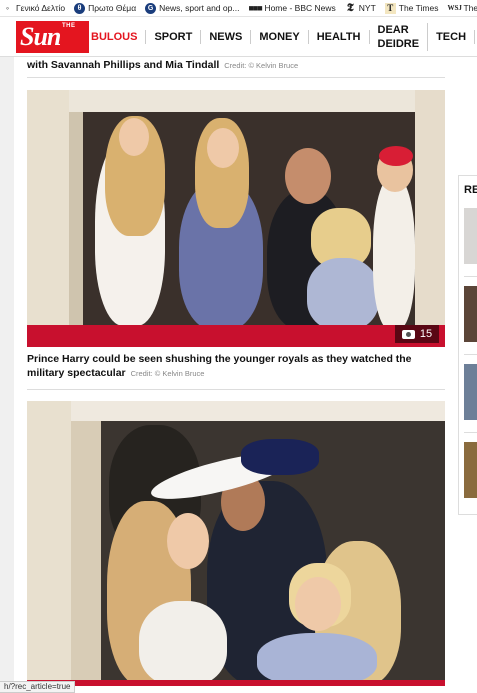 Image resolution: width=477 pixels, height=693 pixels. What do you see at coordinates (174, 37) in the screenshot?
I see `nav-item-sport: SPORT` at bounding box center [174, 37].